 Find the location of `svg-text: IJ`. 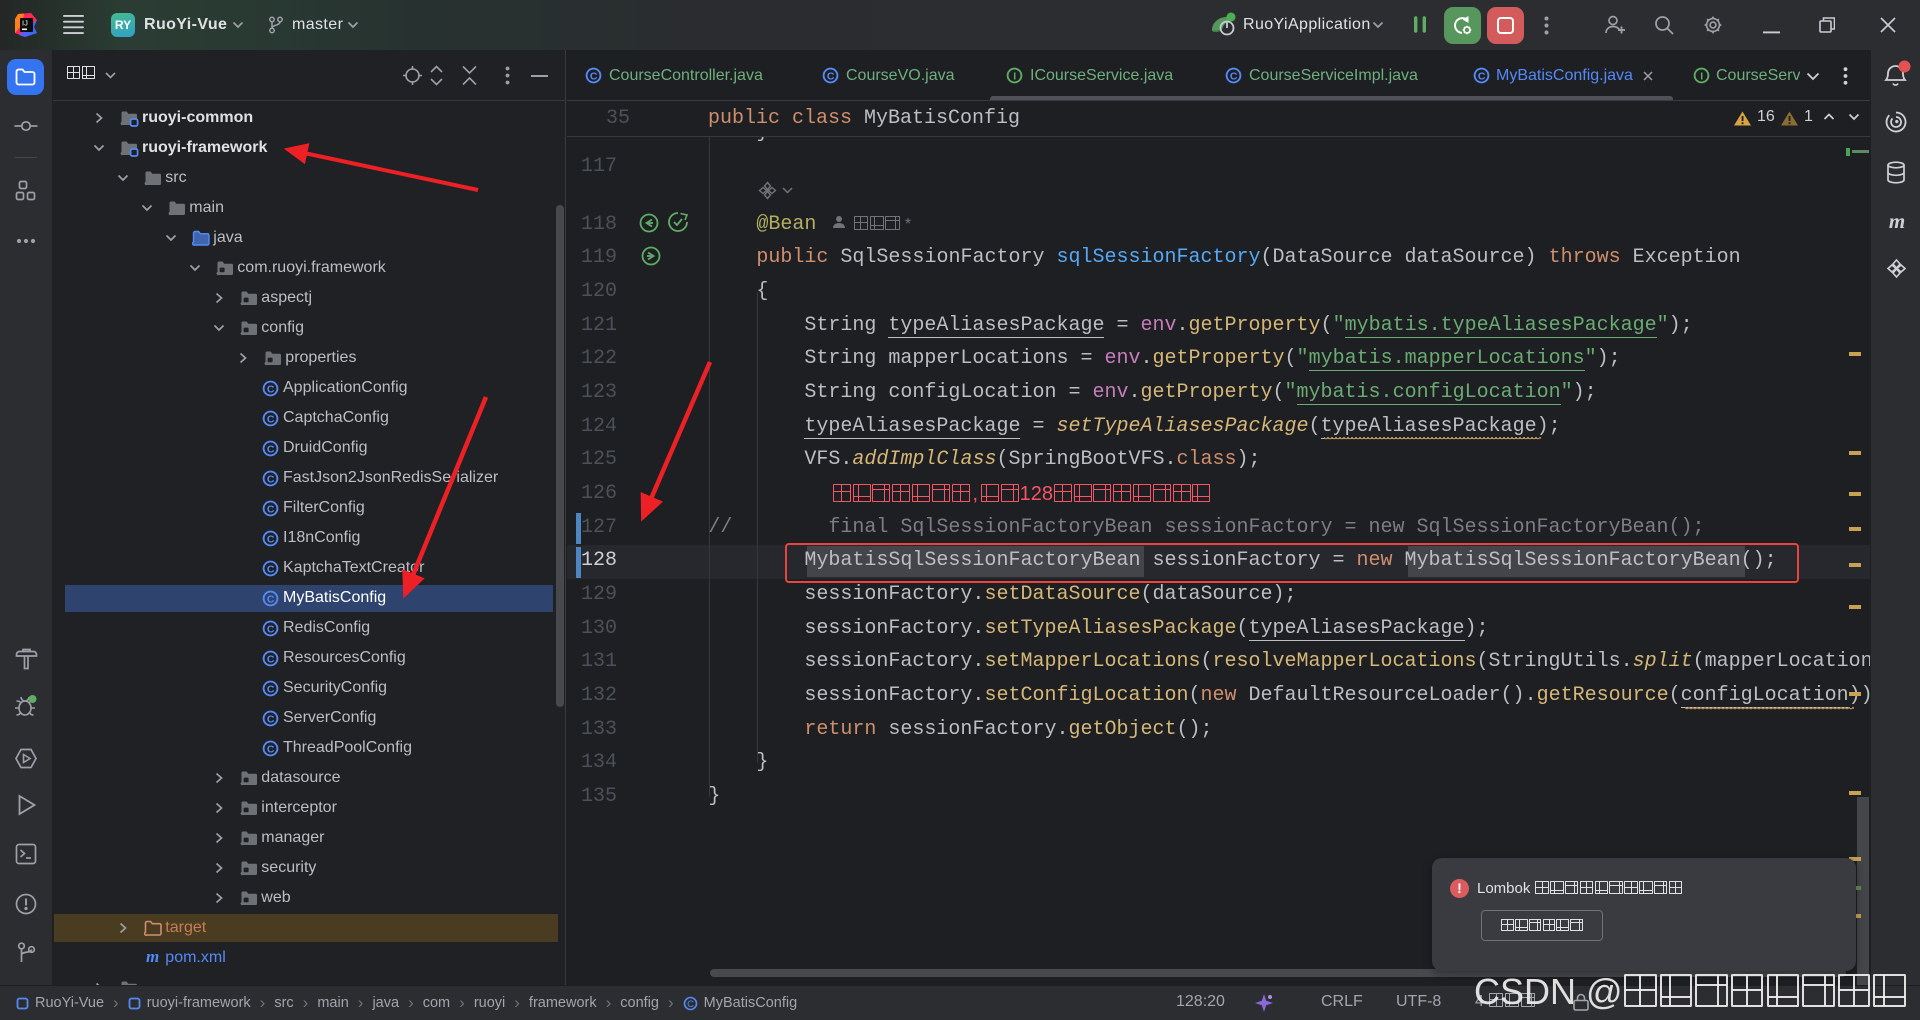

svg-text: IJ is located at coordinates (25, 23).